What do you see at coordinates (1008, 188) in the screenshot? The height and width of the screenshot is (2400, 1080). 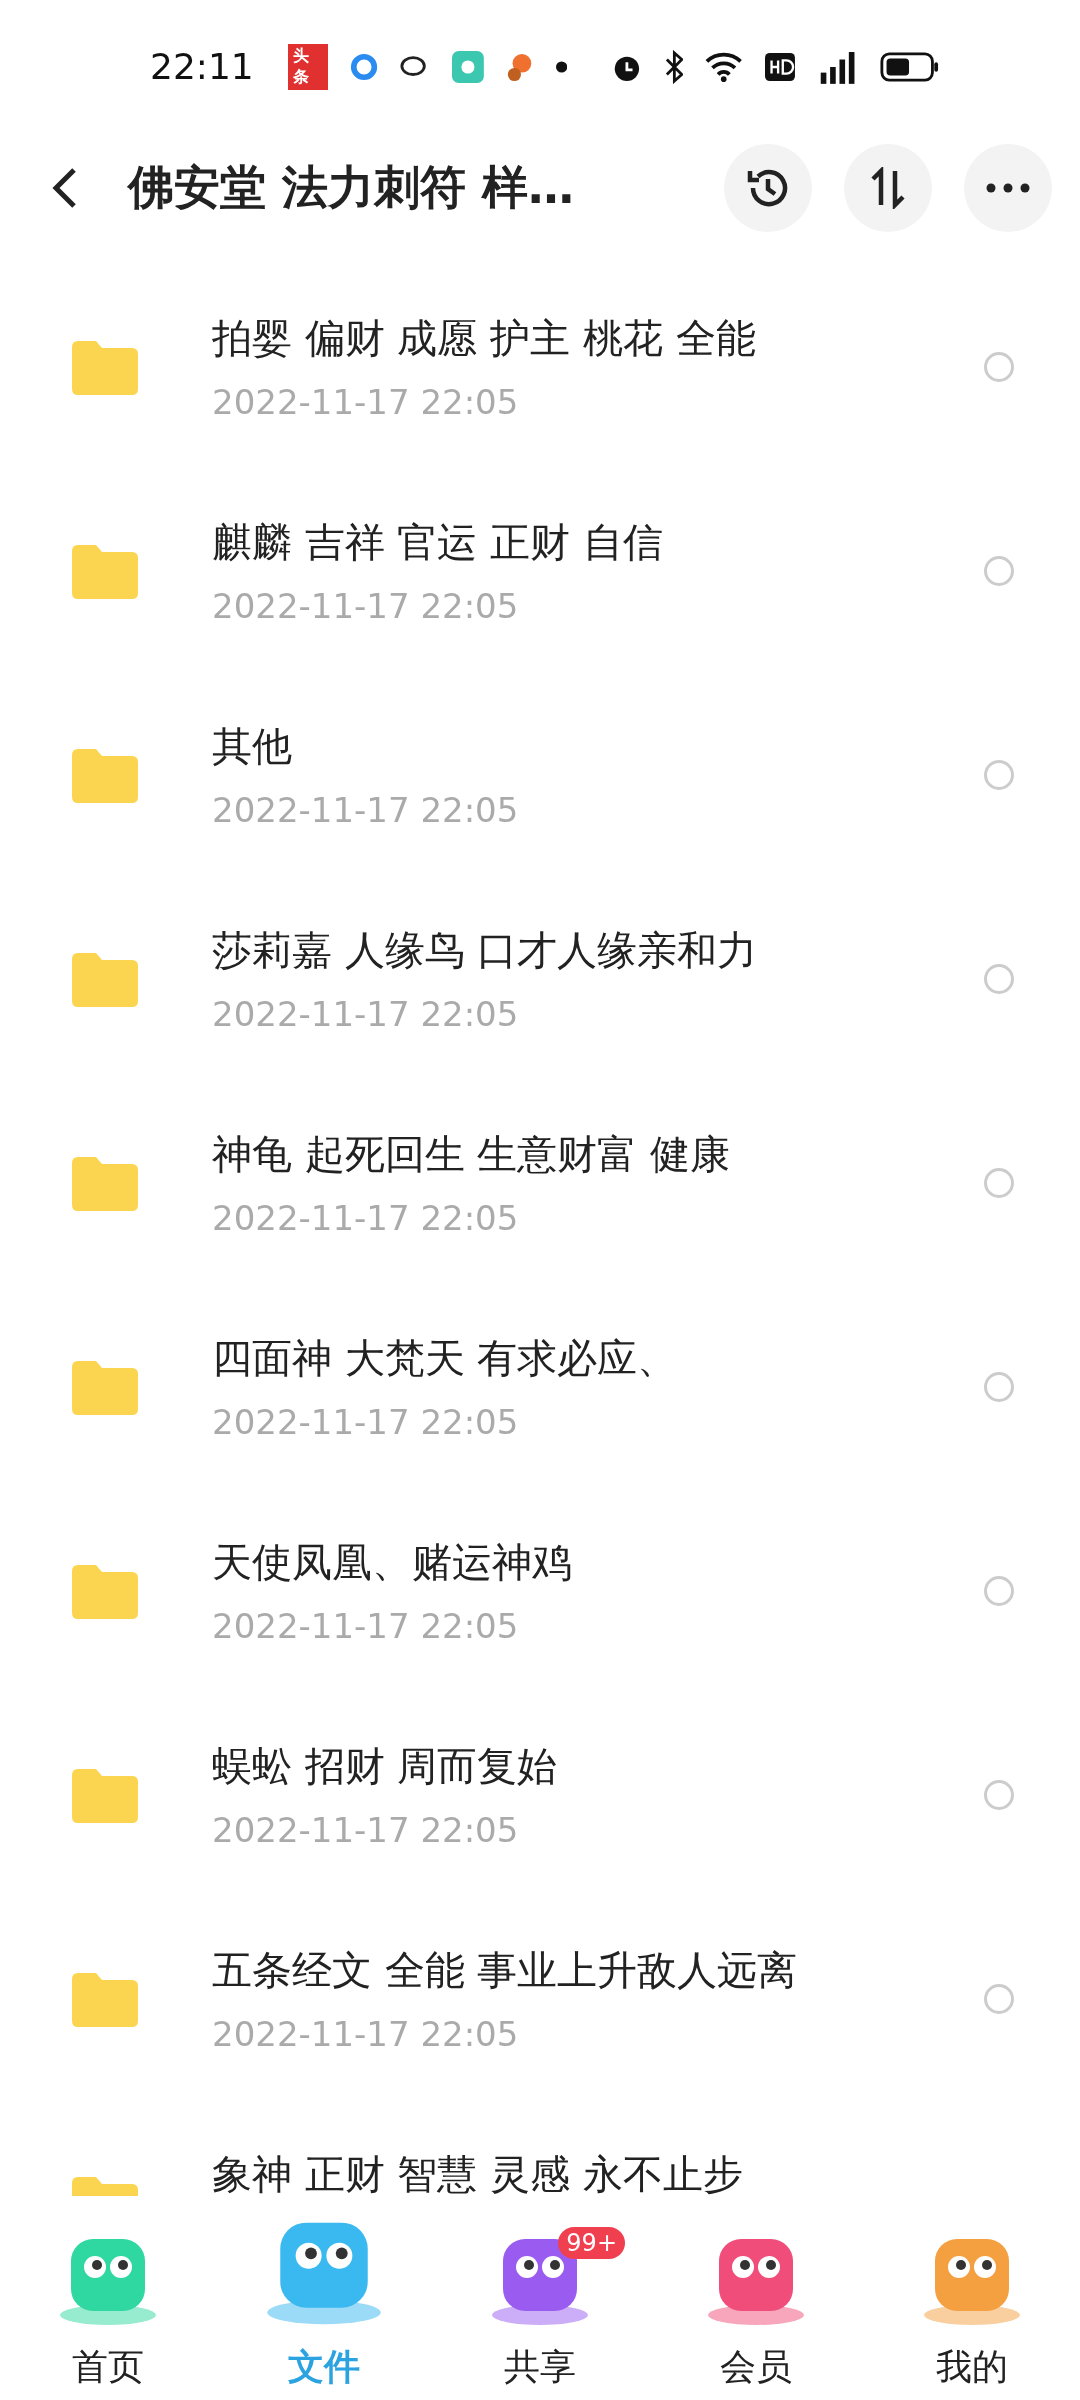 I see `more-icon` at bounding box center [1008, 188].